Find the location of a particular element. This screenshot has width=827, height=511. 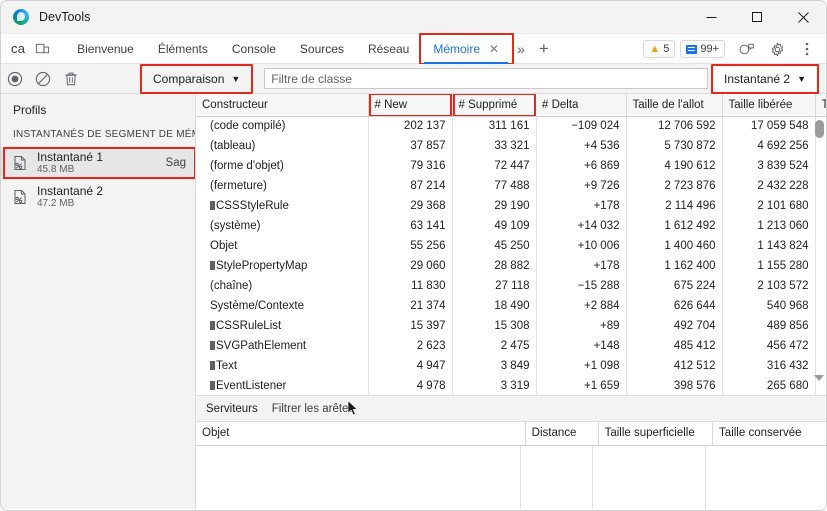

maximize-icon is located at coordinates (757, 17).